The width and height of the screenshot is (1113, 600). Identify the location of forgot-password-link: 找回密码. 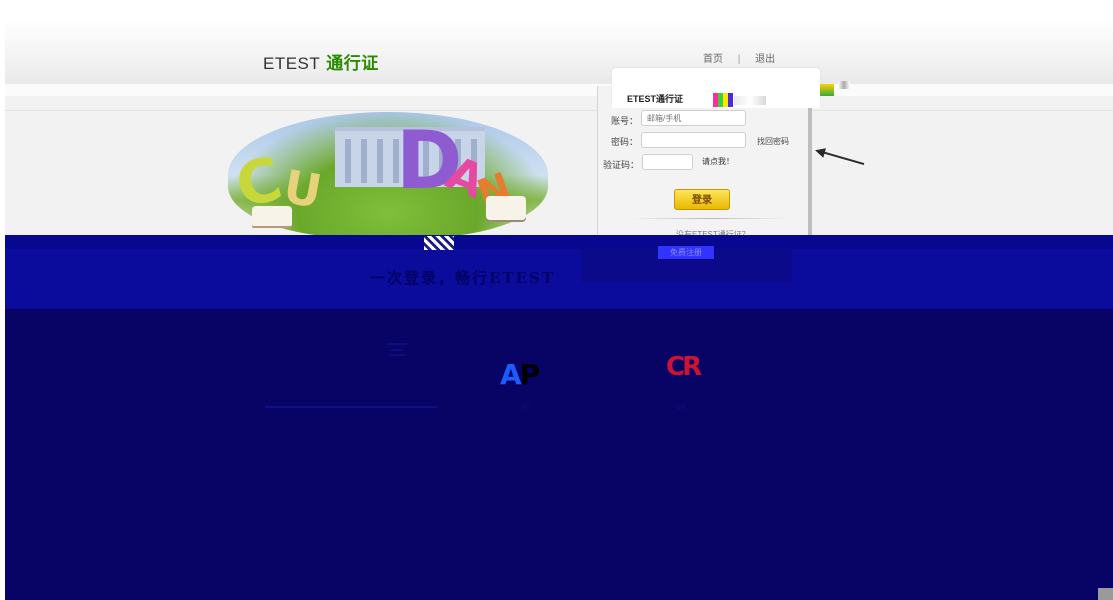
(773, 141).